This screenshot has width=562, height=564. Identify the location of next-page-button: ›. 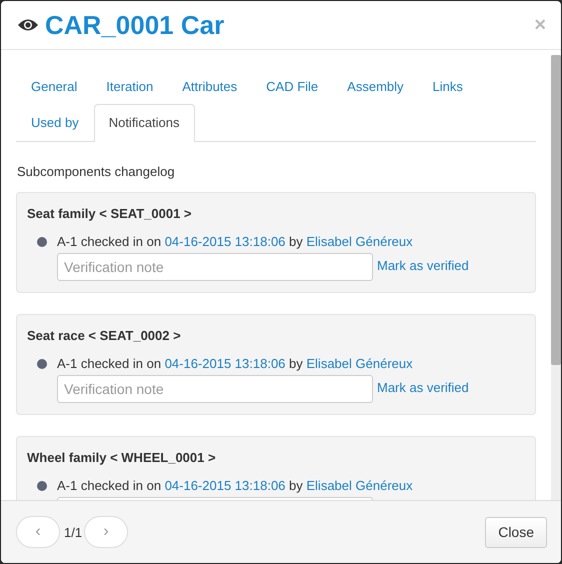
(106, 532).